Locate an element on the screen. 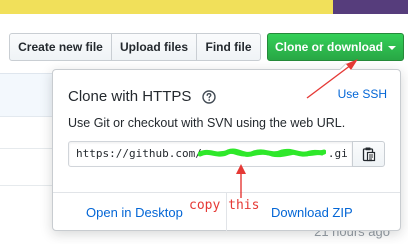  find-file-button: Find file is located at coordinates (228, 47).